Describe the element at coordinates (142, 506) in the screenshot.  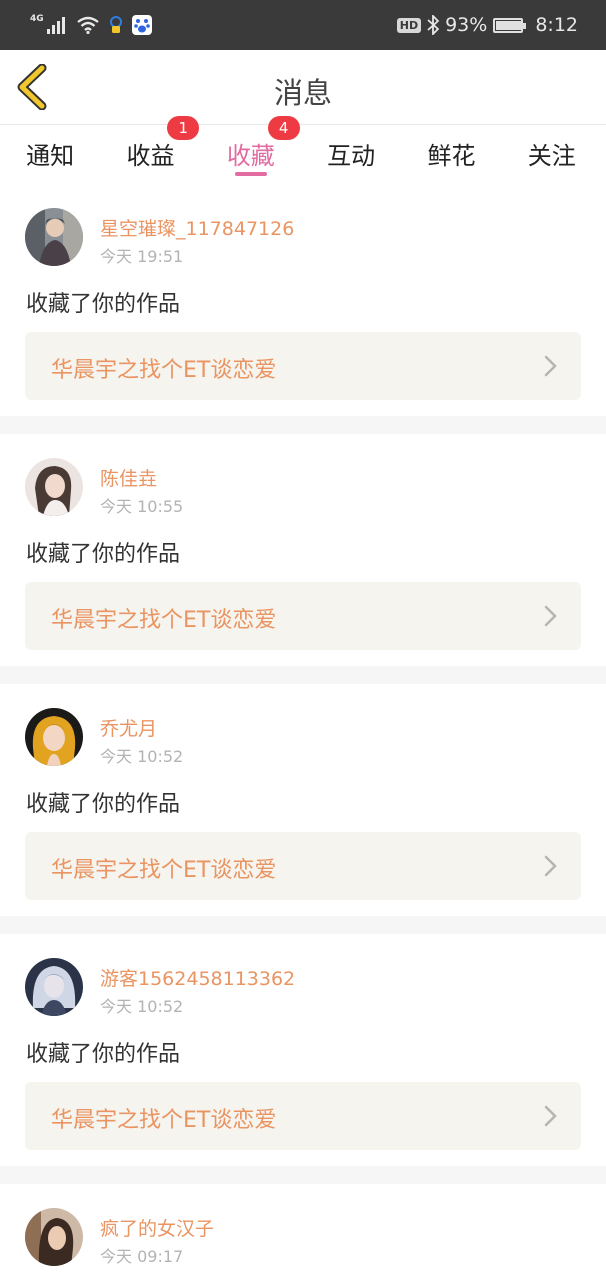
I see `timestamp: 今天 10:55` at that location.